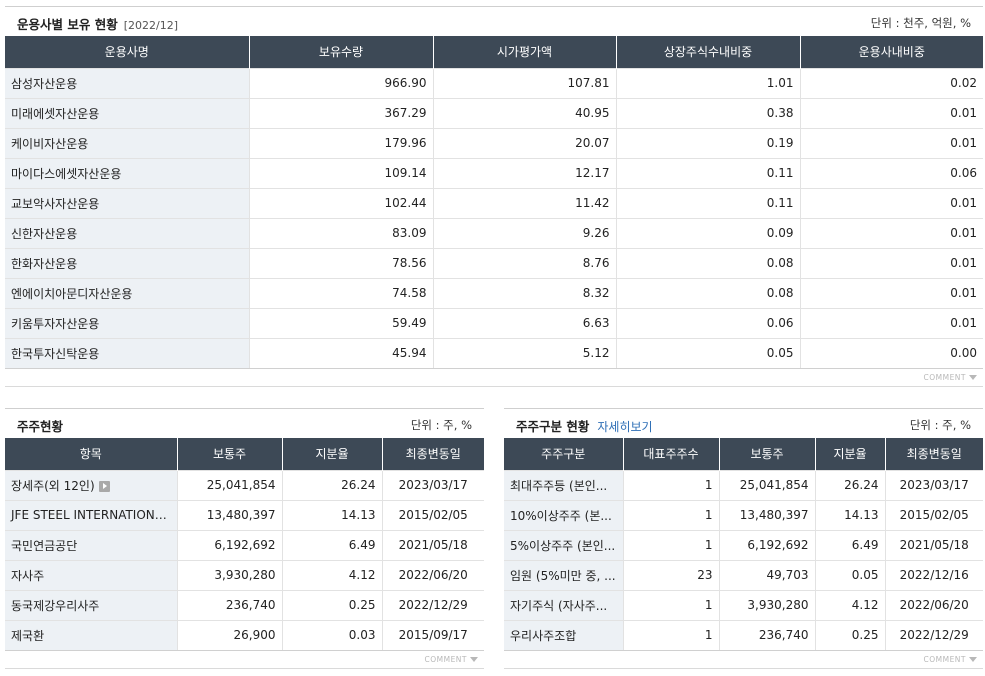  What do you see at coordinates (973, 659) in the screenshot?
I see `caret-down-icon` at bounding box center [973, 659].